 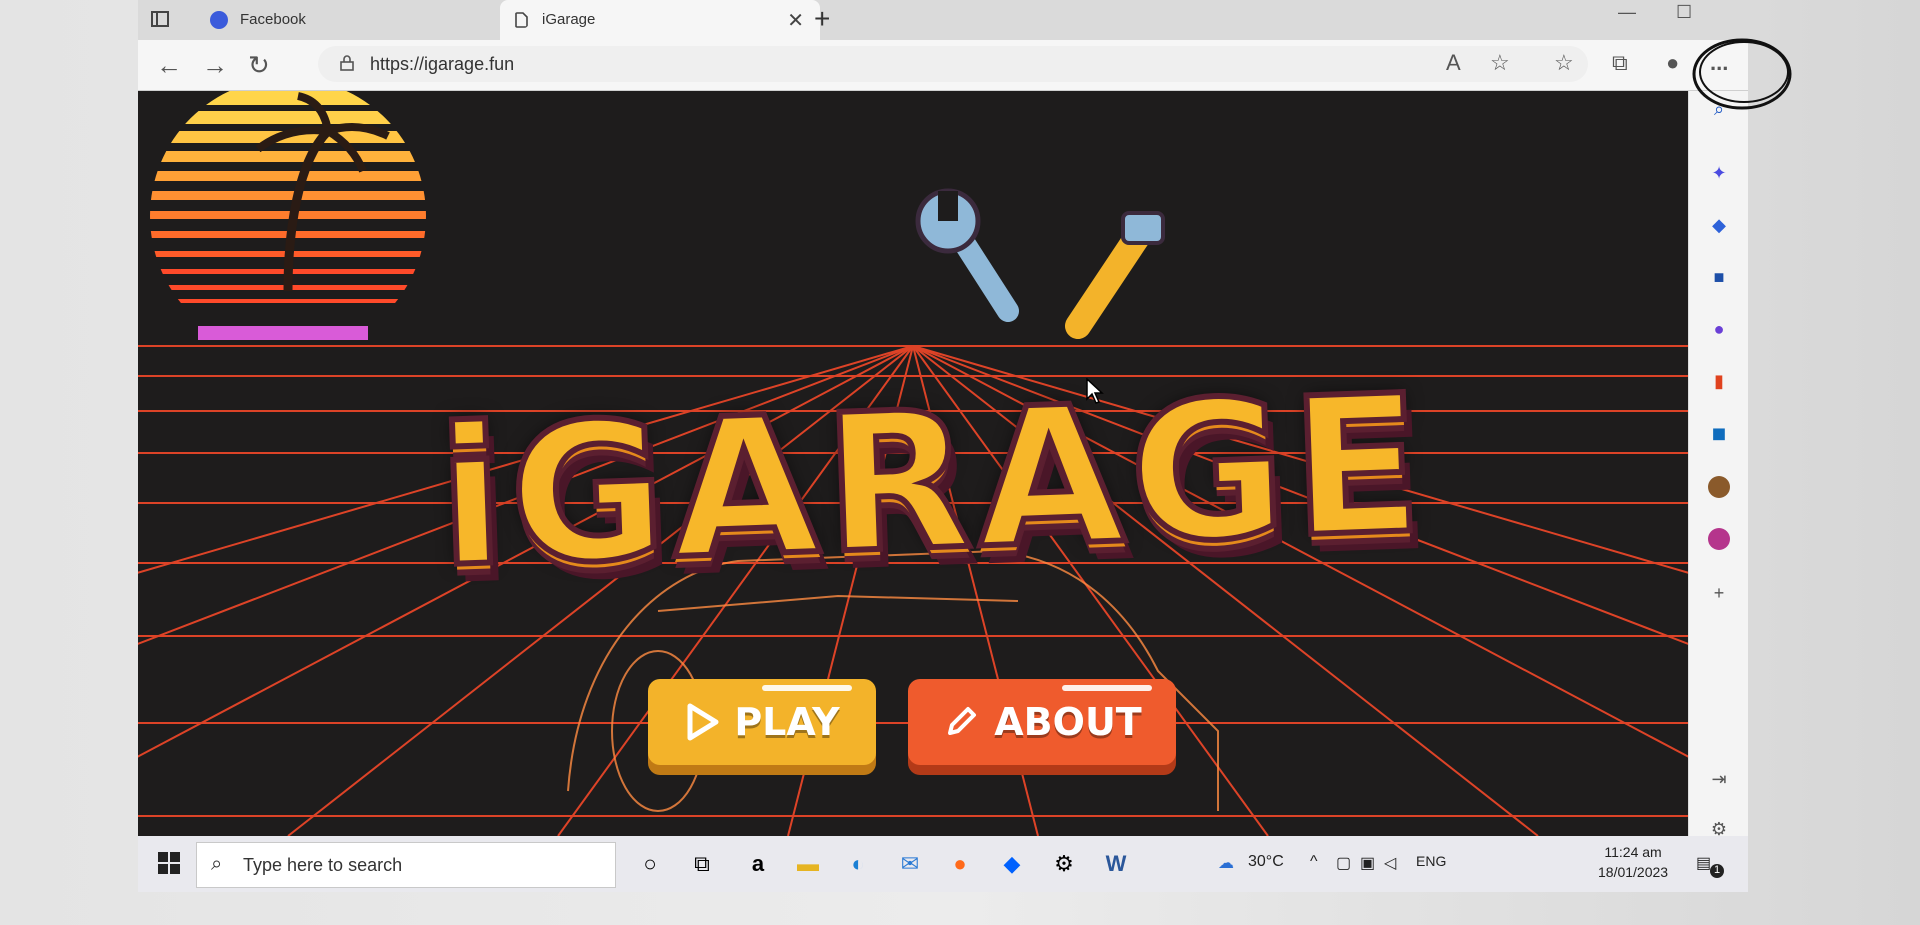 I want to click on new-tab-button: +, so click(x=822, y=19).